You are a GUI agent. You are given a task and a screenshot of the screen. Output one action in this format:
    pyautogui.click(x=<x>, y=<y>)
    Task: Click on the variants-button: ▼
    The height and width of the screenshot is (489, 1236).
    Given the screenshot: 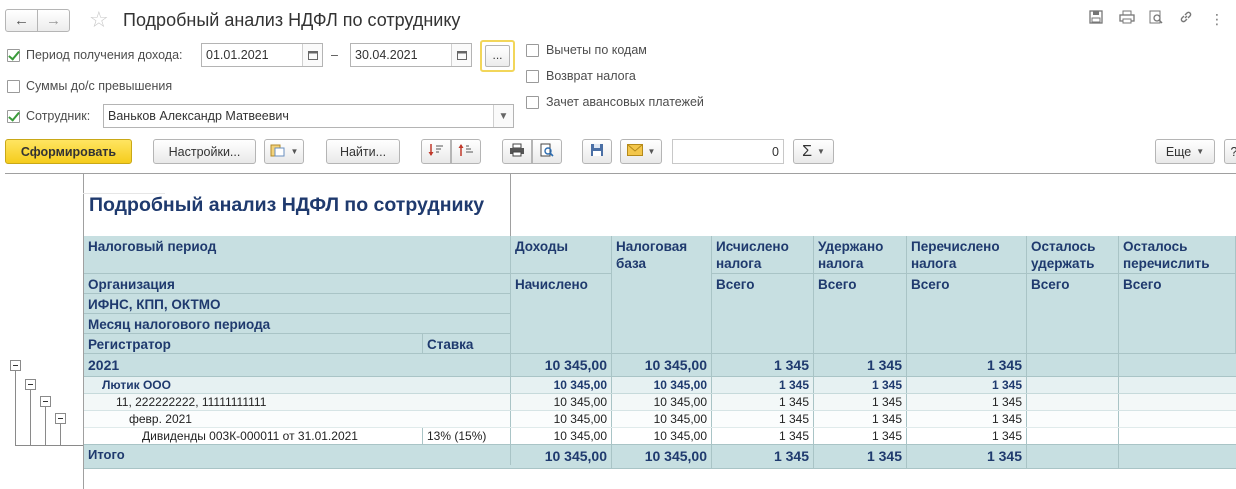 What is the action you would take?
    pyautogui.click(x=284, y=151)
    